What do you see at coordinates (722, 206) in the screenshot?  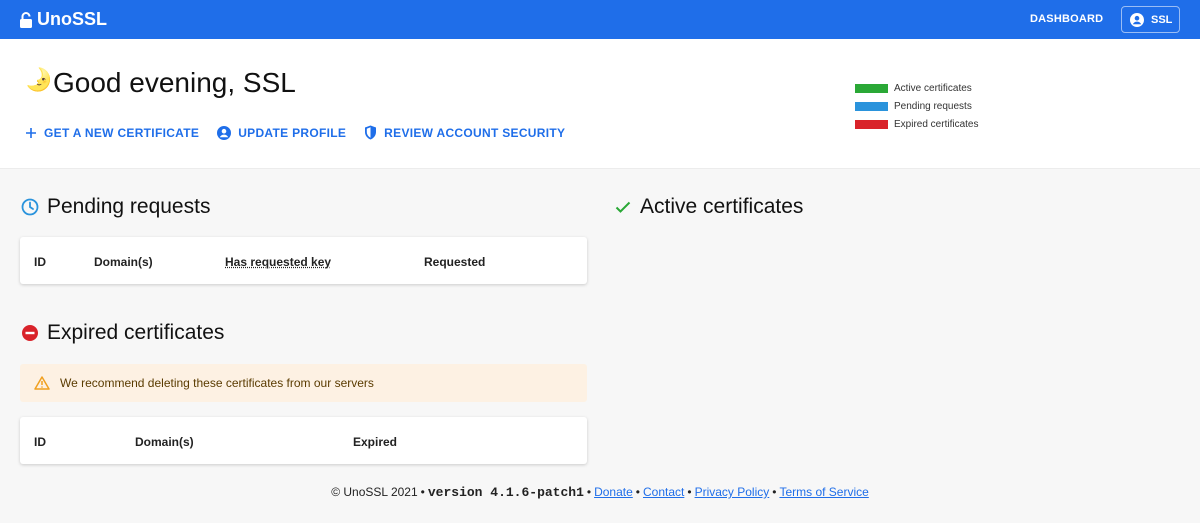 I see `section-title: Active certificates` at bounding box center [722, 206].